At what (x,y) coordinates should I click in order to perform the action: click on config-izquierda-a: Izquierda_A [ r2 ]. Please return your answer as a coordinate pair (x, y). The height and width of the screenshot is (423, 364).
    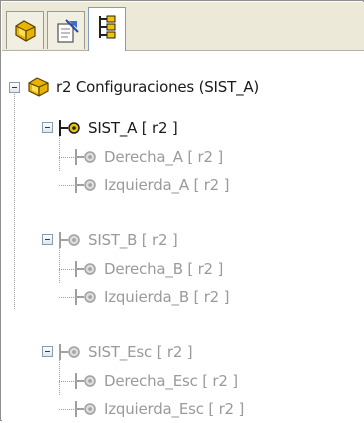
    Looking at the image, I should click on (151, 185).